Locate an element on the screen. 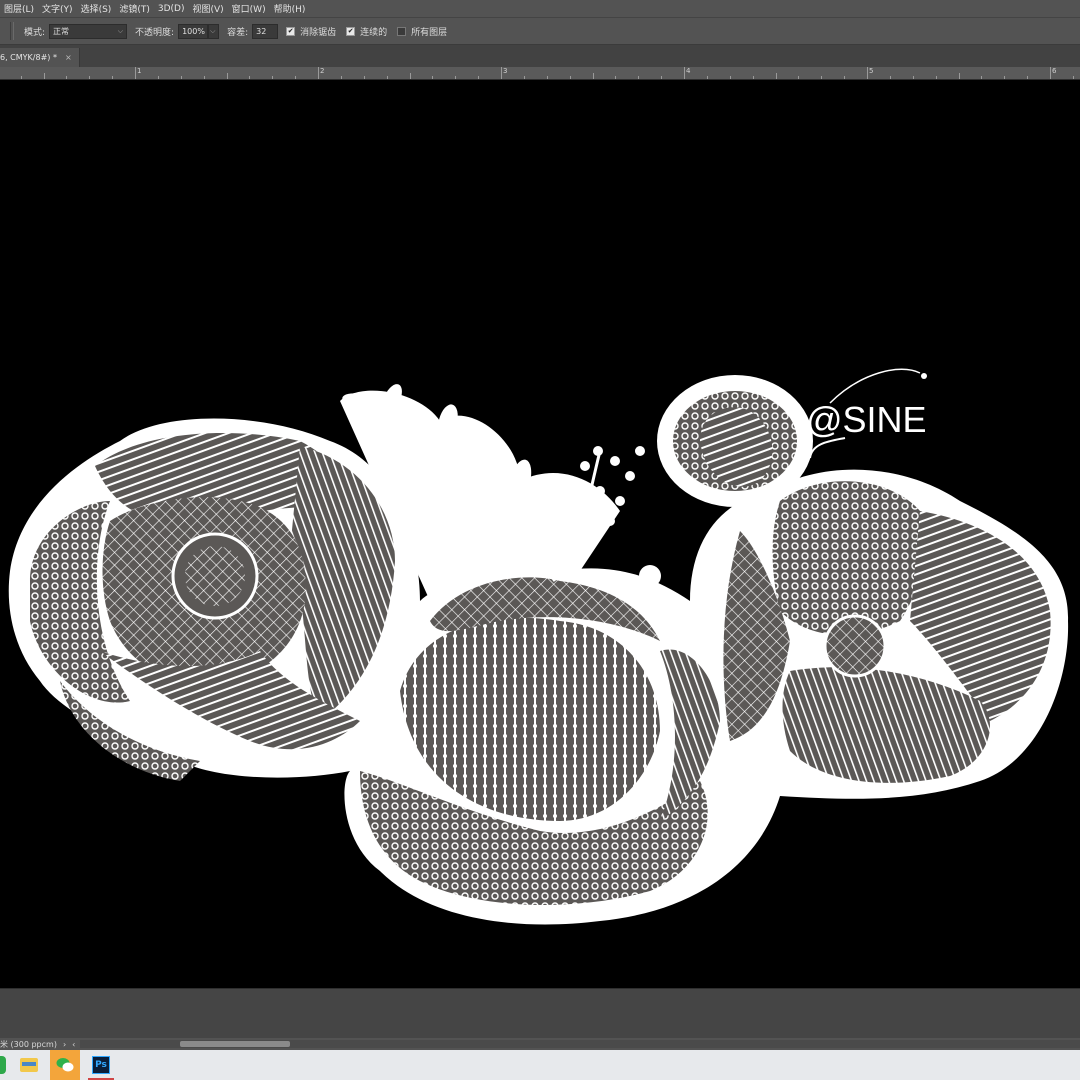 This screenshot has width=1080, height=1080. document-tab: 6, CMYK/8#) * × is located at coordinates (40, 57).